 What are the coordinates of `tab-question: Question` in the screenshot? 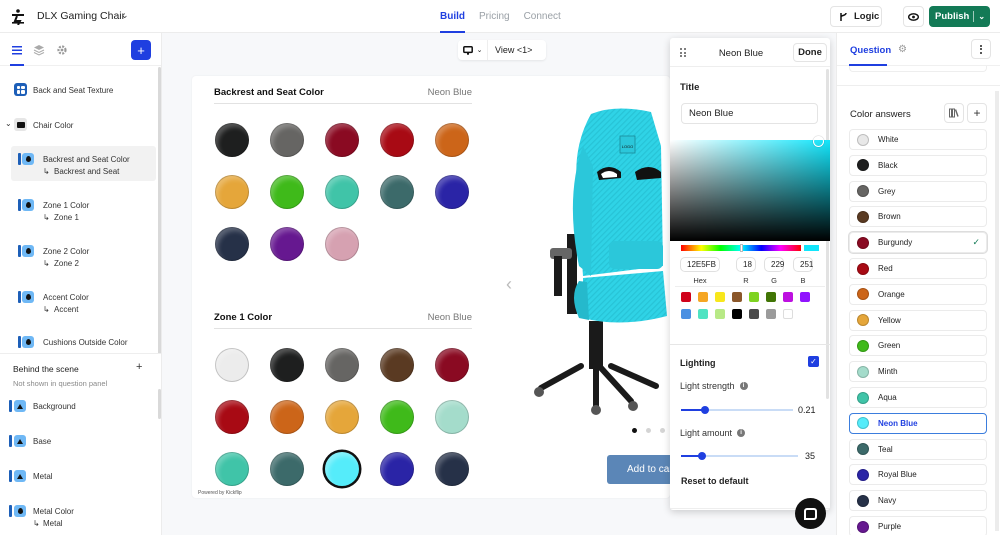 It's located at (870, 50).